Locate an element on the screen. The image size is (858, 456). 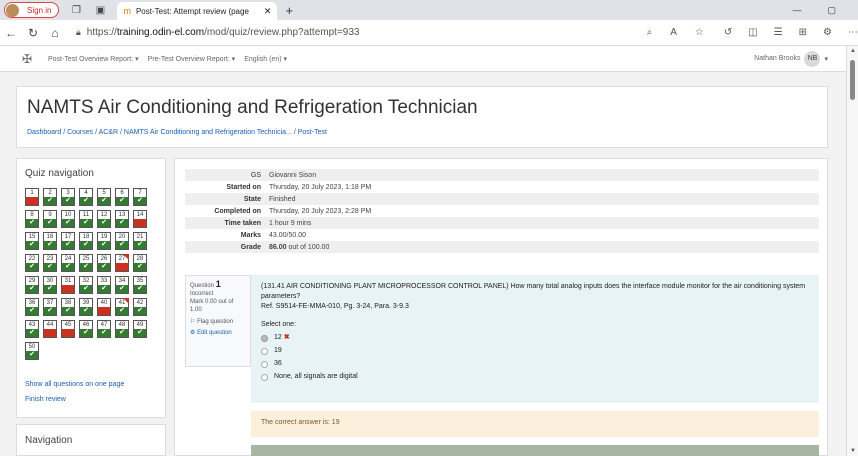
correct-check-icon: ✔ is located at coordinates (122, 333).